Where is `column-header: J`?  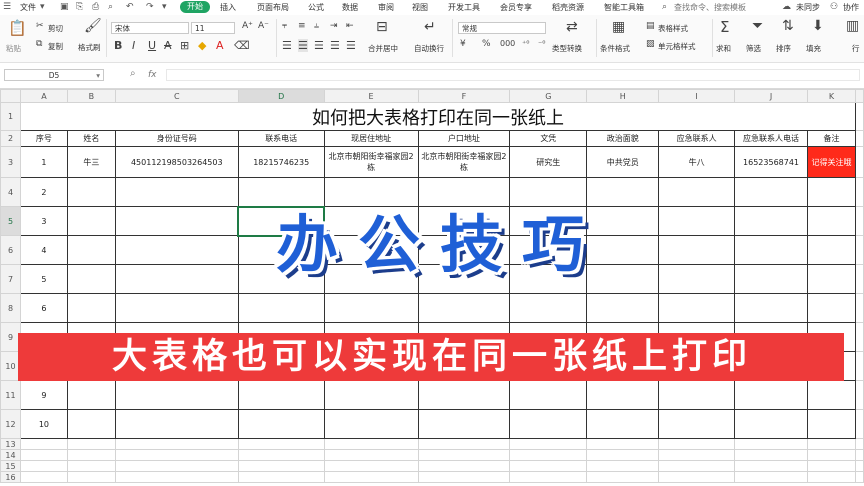 column-header: J is located at coordinates (771, 96).